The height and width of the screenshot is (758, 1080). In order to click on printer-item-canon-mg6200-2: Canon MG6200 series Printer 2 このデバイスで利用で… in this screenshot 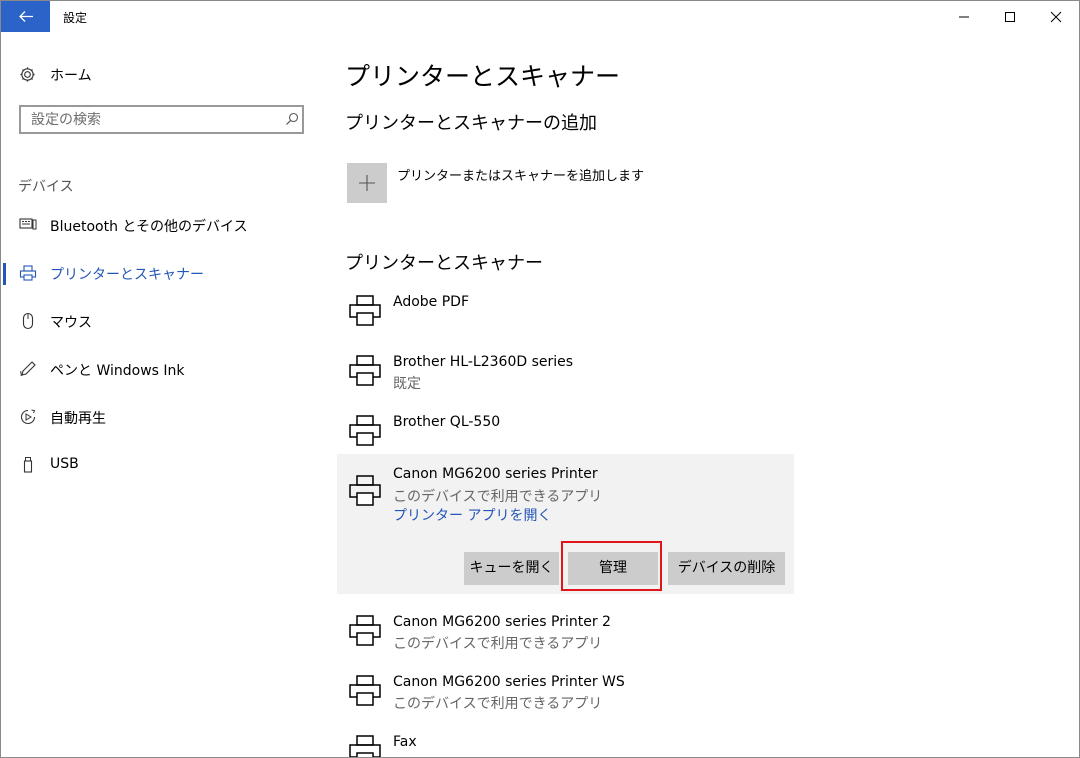, I will do `click(565, 632)`.